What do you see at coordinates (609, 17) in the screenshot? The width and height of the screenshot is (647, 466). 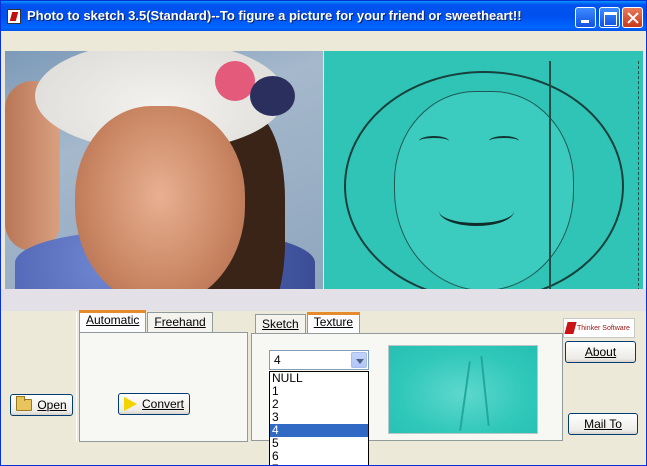 I see `maximize-button` at bounding box center [609, 17].